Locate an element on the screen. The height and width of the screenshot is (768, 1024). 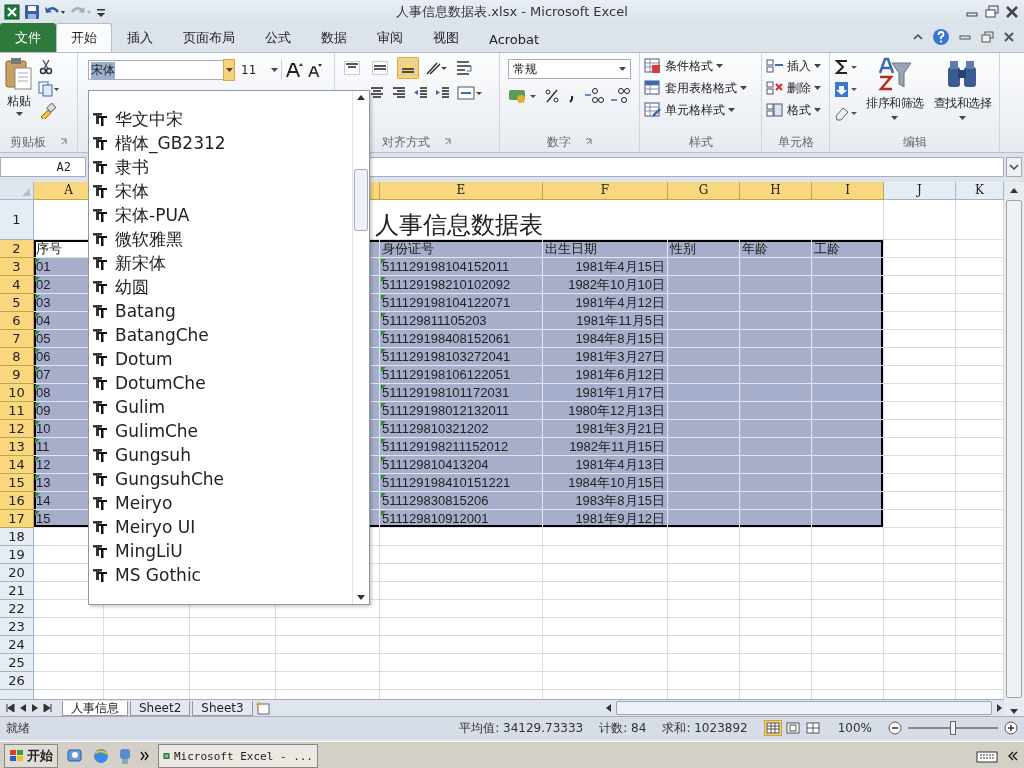
column-header: J is located at coordinates (920, 191).